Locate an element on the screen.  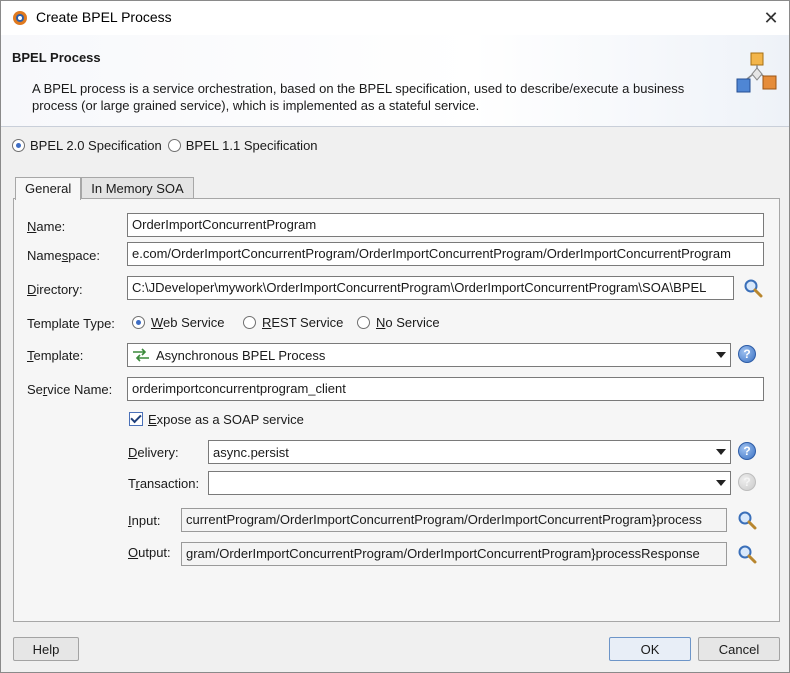
jdeveloper-icon is located at coordinates (20, 18).